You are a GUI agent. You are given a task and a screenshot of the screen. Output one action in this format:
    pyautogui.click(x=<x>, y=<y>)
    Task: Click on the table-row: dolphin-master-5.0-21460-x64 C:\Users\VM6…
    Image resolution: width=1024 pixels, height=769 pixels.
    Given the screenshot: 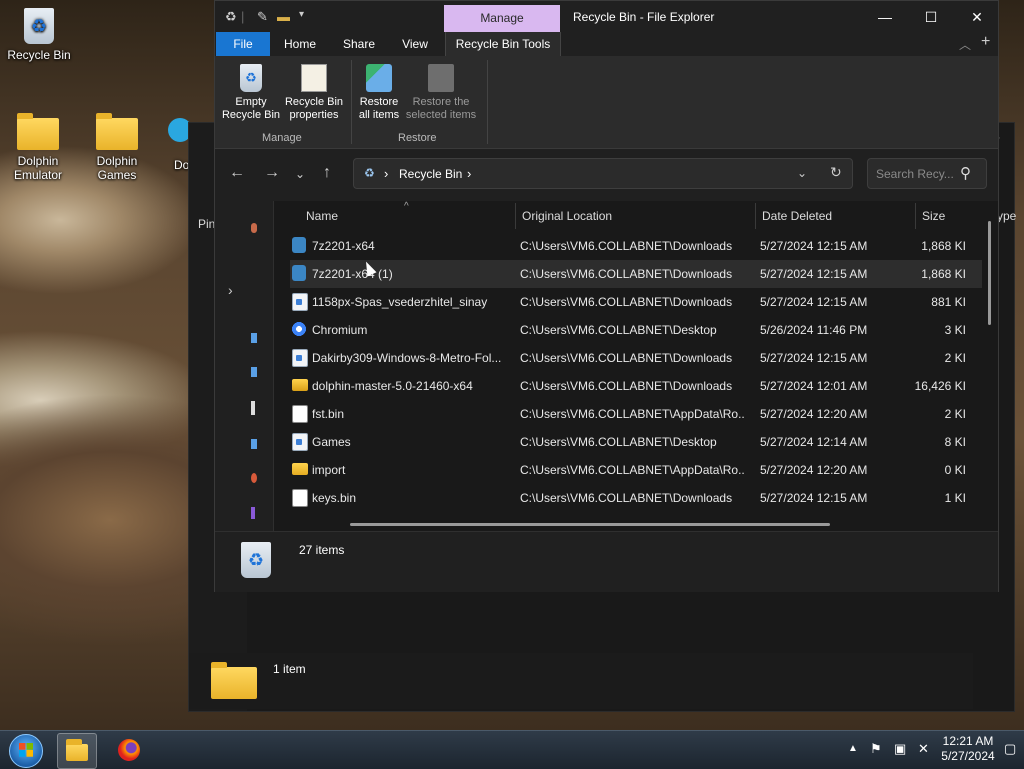 What is the action you would take?
    pyautogui.click(x=636, y=386)
    